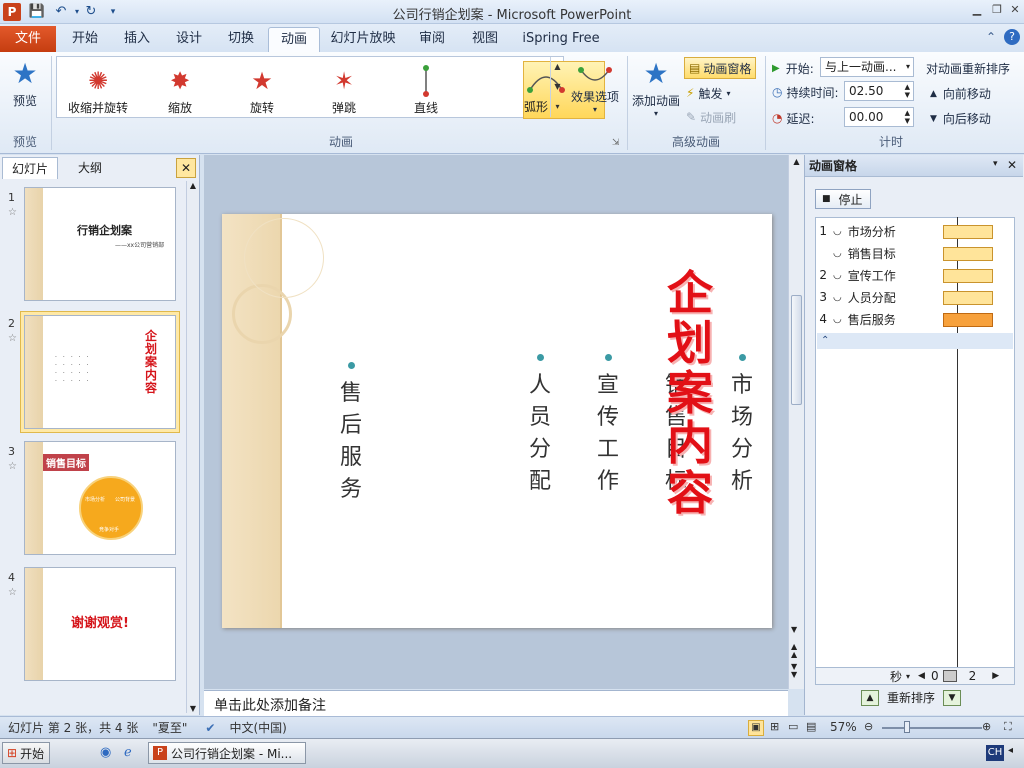  What do you see at coordinates (193, 708) in the screenshot?
I see `scroll-down-icon: ▼` at bounding box center [193, 708].